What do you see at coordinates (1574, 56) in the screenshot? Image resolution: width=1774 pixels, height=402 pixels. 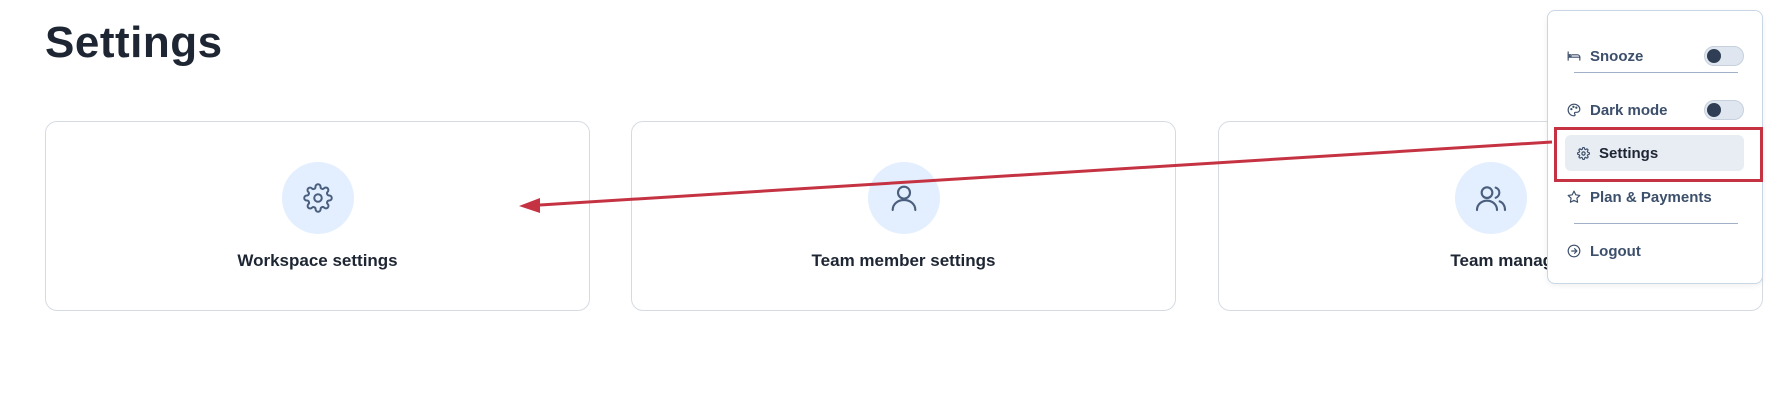 I see `bed-icon` at bounding box center [1574, 56].